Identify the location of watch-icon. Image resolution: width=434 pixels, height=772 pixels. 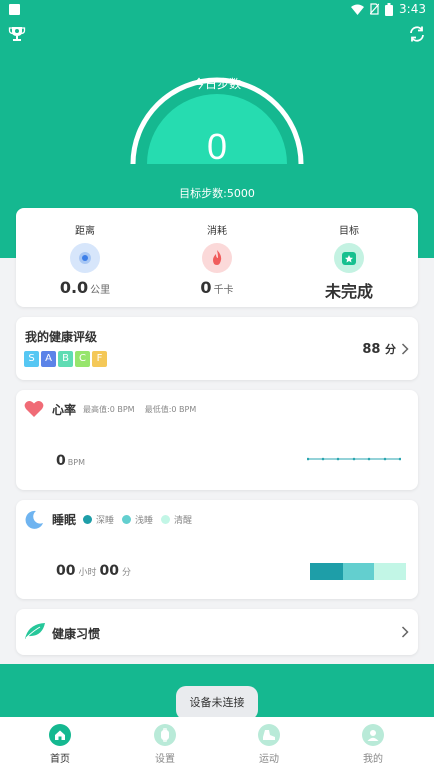
(165, 735).